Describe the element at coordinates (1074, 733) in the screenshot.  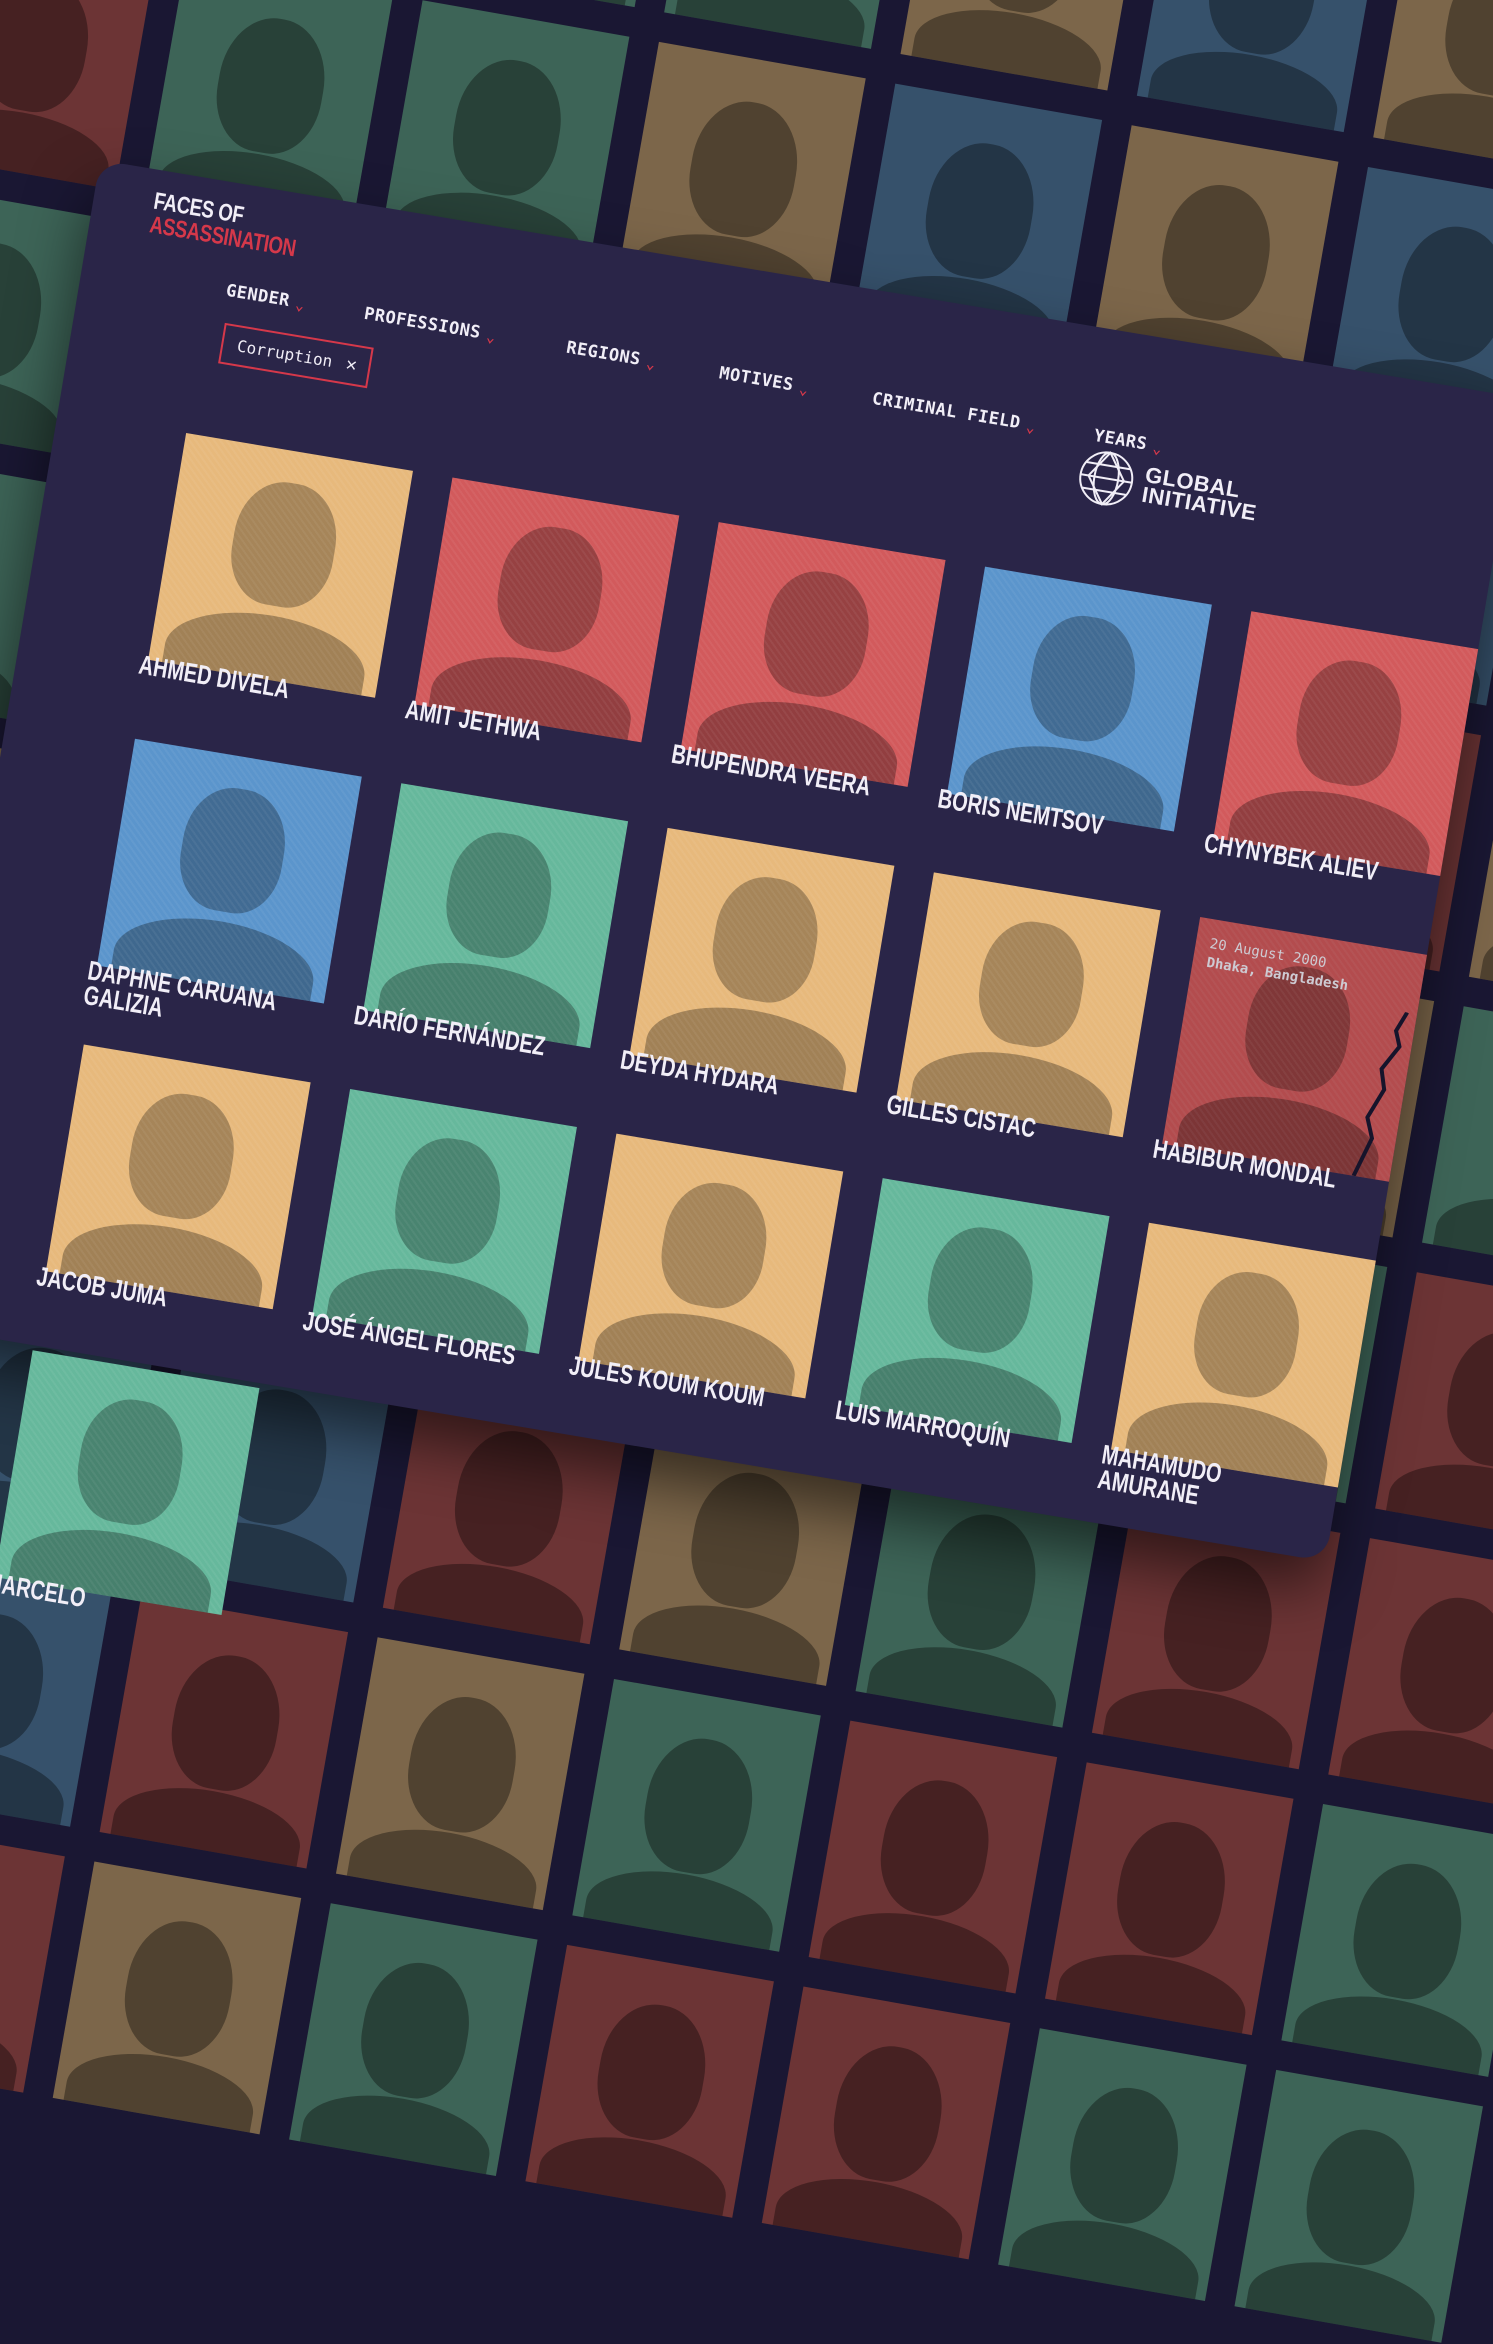
I see `person-card: BORIS NEMTSOV` at that location.